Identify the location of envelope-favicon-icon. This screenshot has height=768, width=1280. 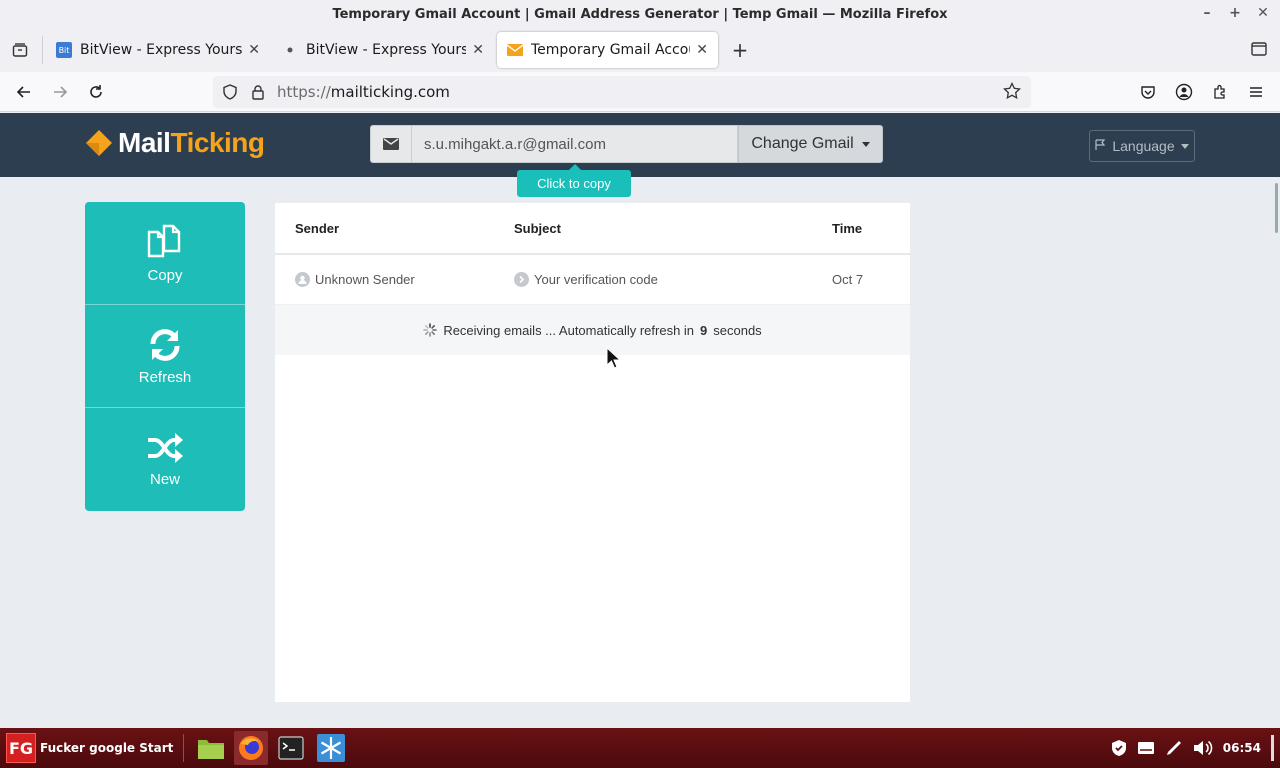
(515, 50).